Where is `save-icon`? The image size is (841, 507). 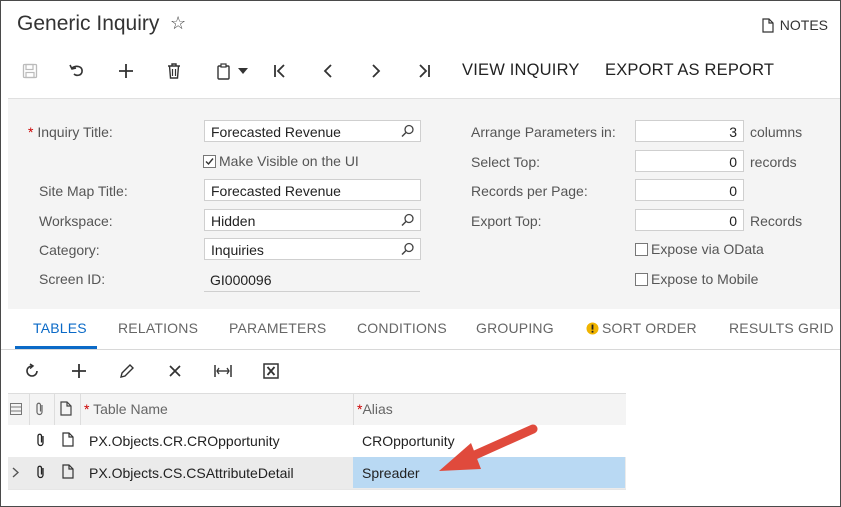
save-icon is located at coordinates (30, 71).